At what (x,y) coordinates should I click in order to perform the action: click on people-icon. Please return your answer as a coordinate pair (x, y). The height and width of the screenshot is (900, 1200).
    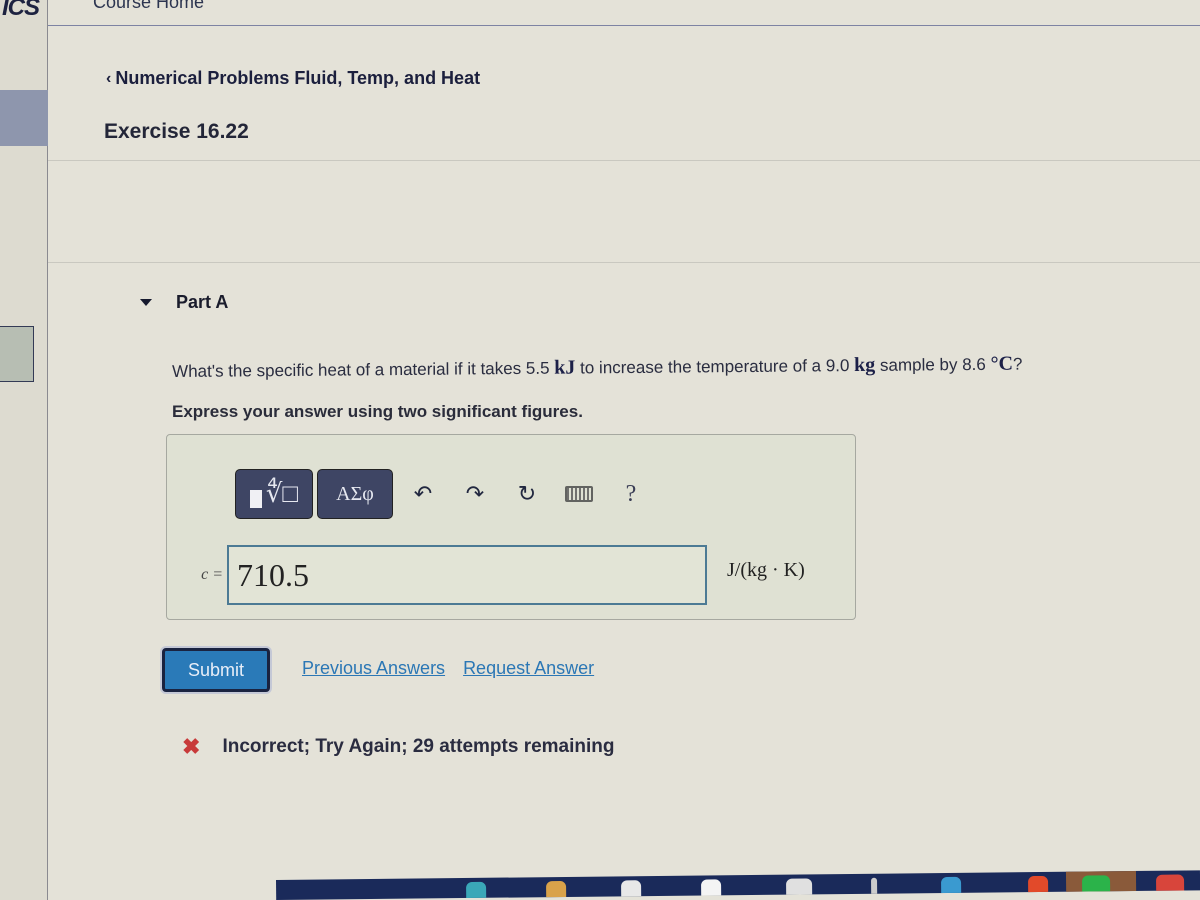
    Looking at the image, I should click on (799, 886).